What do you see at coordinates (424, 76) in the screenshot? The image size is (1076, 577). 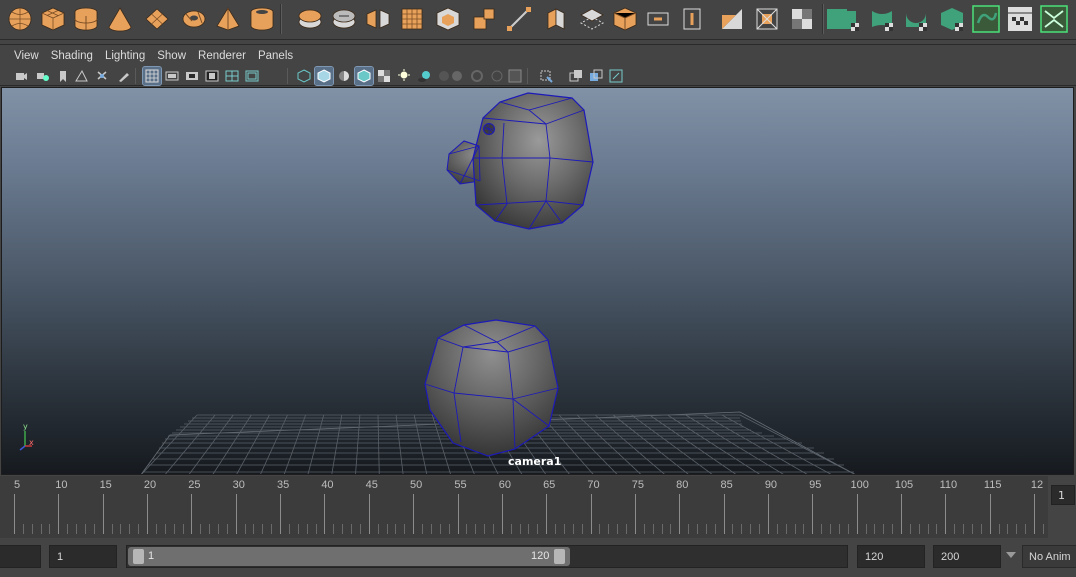 I see `shadows-icon` at bounding box center [424, 76].